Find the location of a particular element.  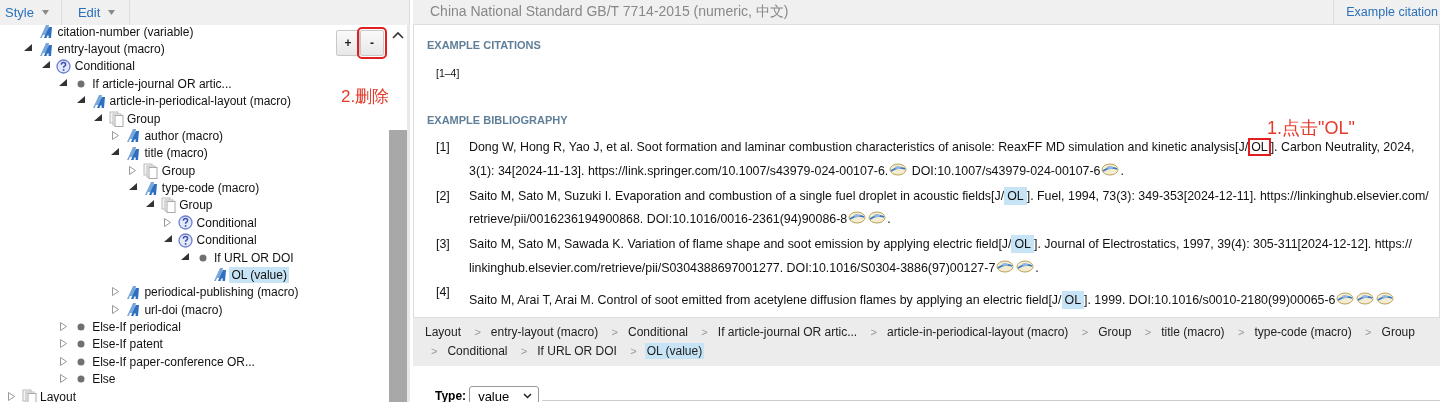

breadcrumb-item: entry-layout (macro) is located at coordinates (544, 332).